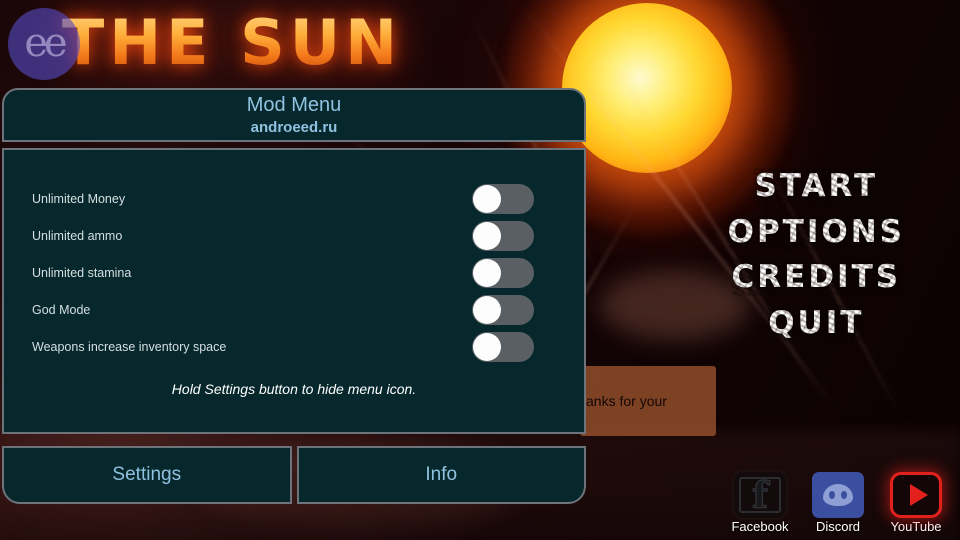  I want to click on toggle-switch-unlimited-money, so click(503, 198).